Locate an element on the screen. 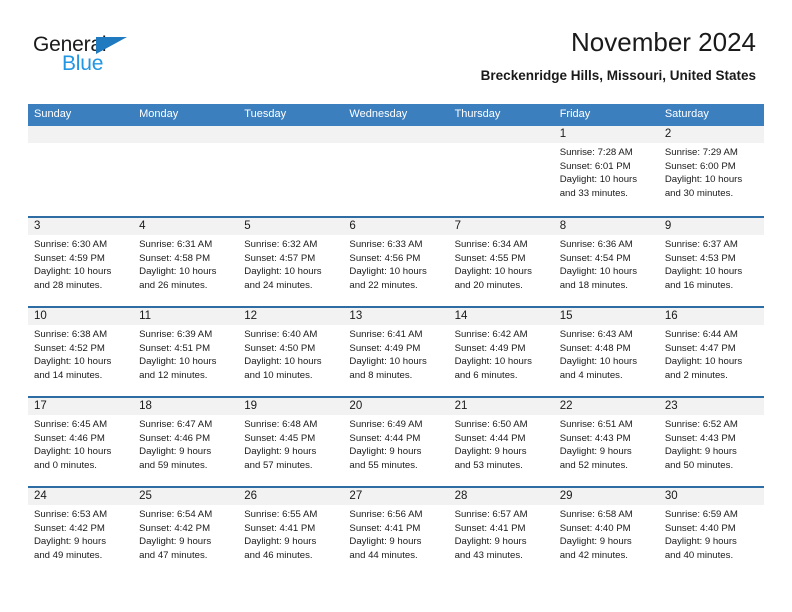 The height and width of the screenshot is (612, 792). day-number: 23 is located at coordinates (671, 406).